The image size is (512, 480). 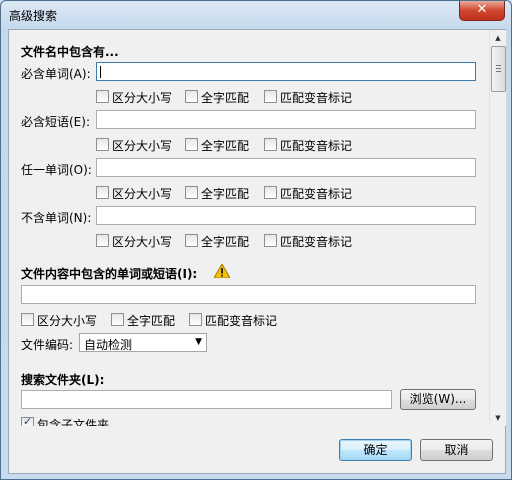 What do you see at coordinates (270, 240) in the screenshot?
I see `exclude-diacritics-checkbox` at bounding box center [270, 240].